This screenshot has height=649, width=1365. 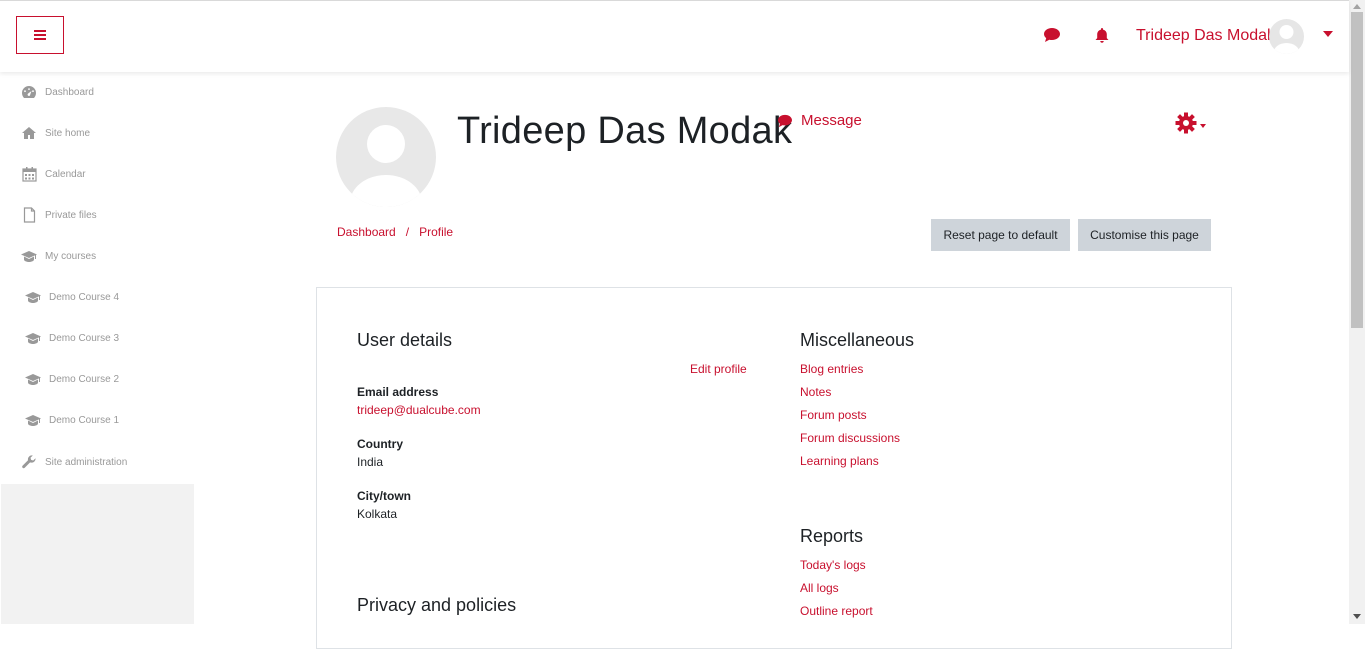 What do you see at coordinates (68, 133) in the screenshot?
I see `sidebar-item-label: Site home` at bounding box center [68, 133].